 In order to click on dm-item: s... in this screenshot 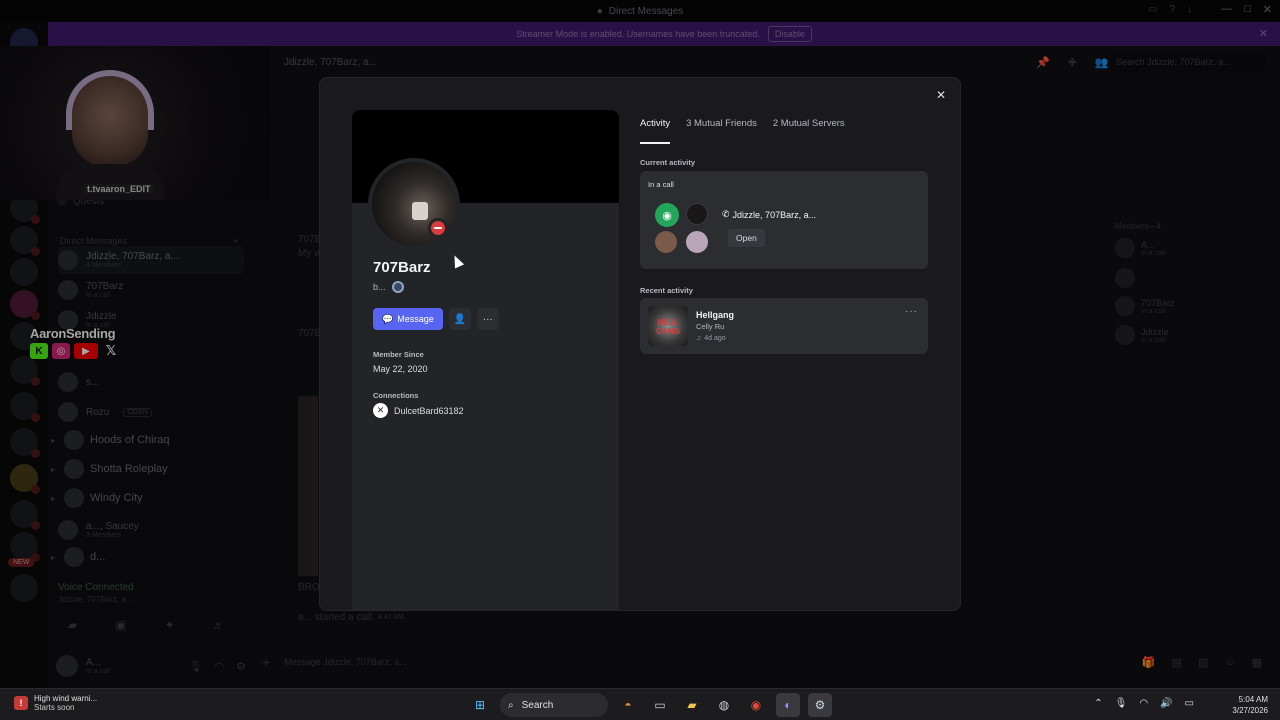, I will do `click(151, 382)`.